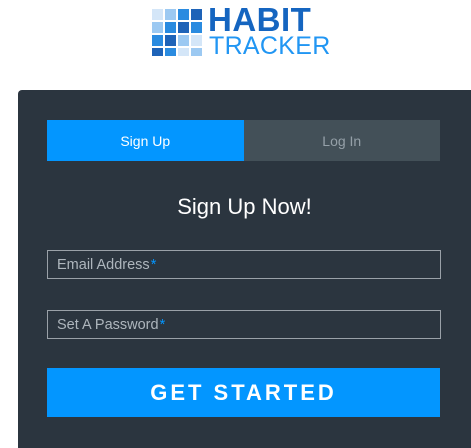  I want to click on email-field: Email Address *, so click(244, 264).